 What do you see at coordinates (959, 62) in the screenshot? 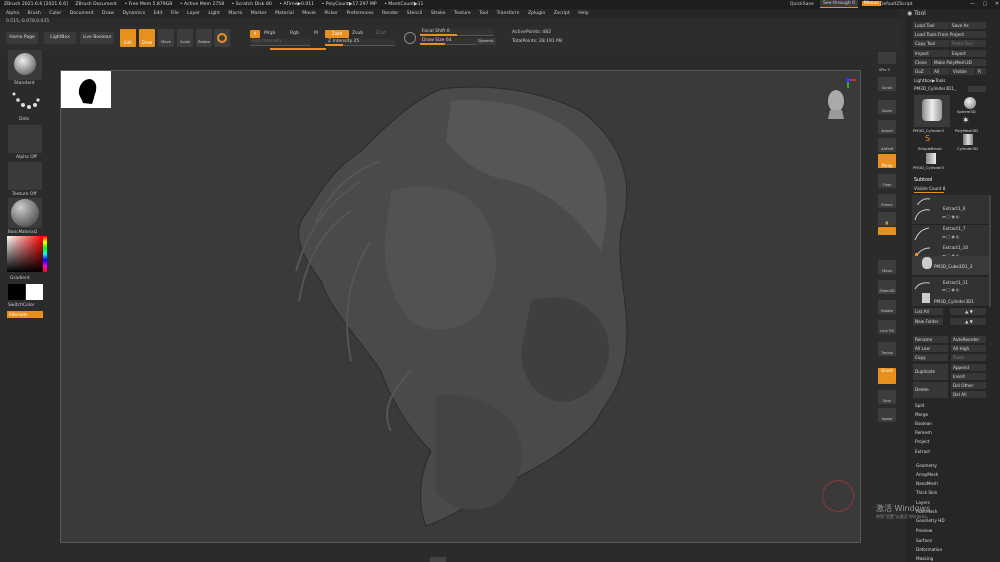
I see `make-polymesh-button: Make PolyMesh3D` at bounding box center [959, 62].